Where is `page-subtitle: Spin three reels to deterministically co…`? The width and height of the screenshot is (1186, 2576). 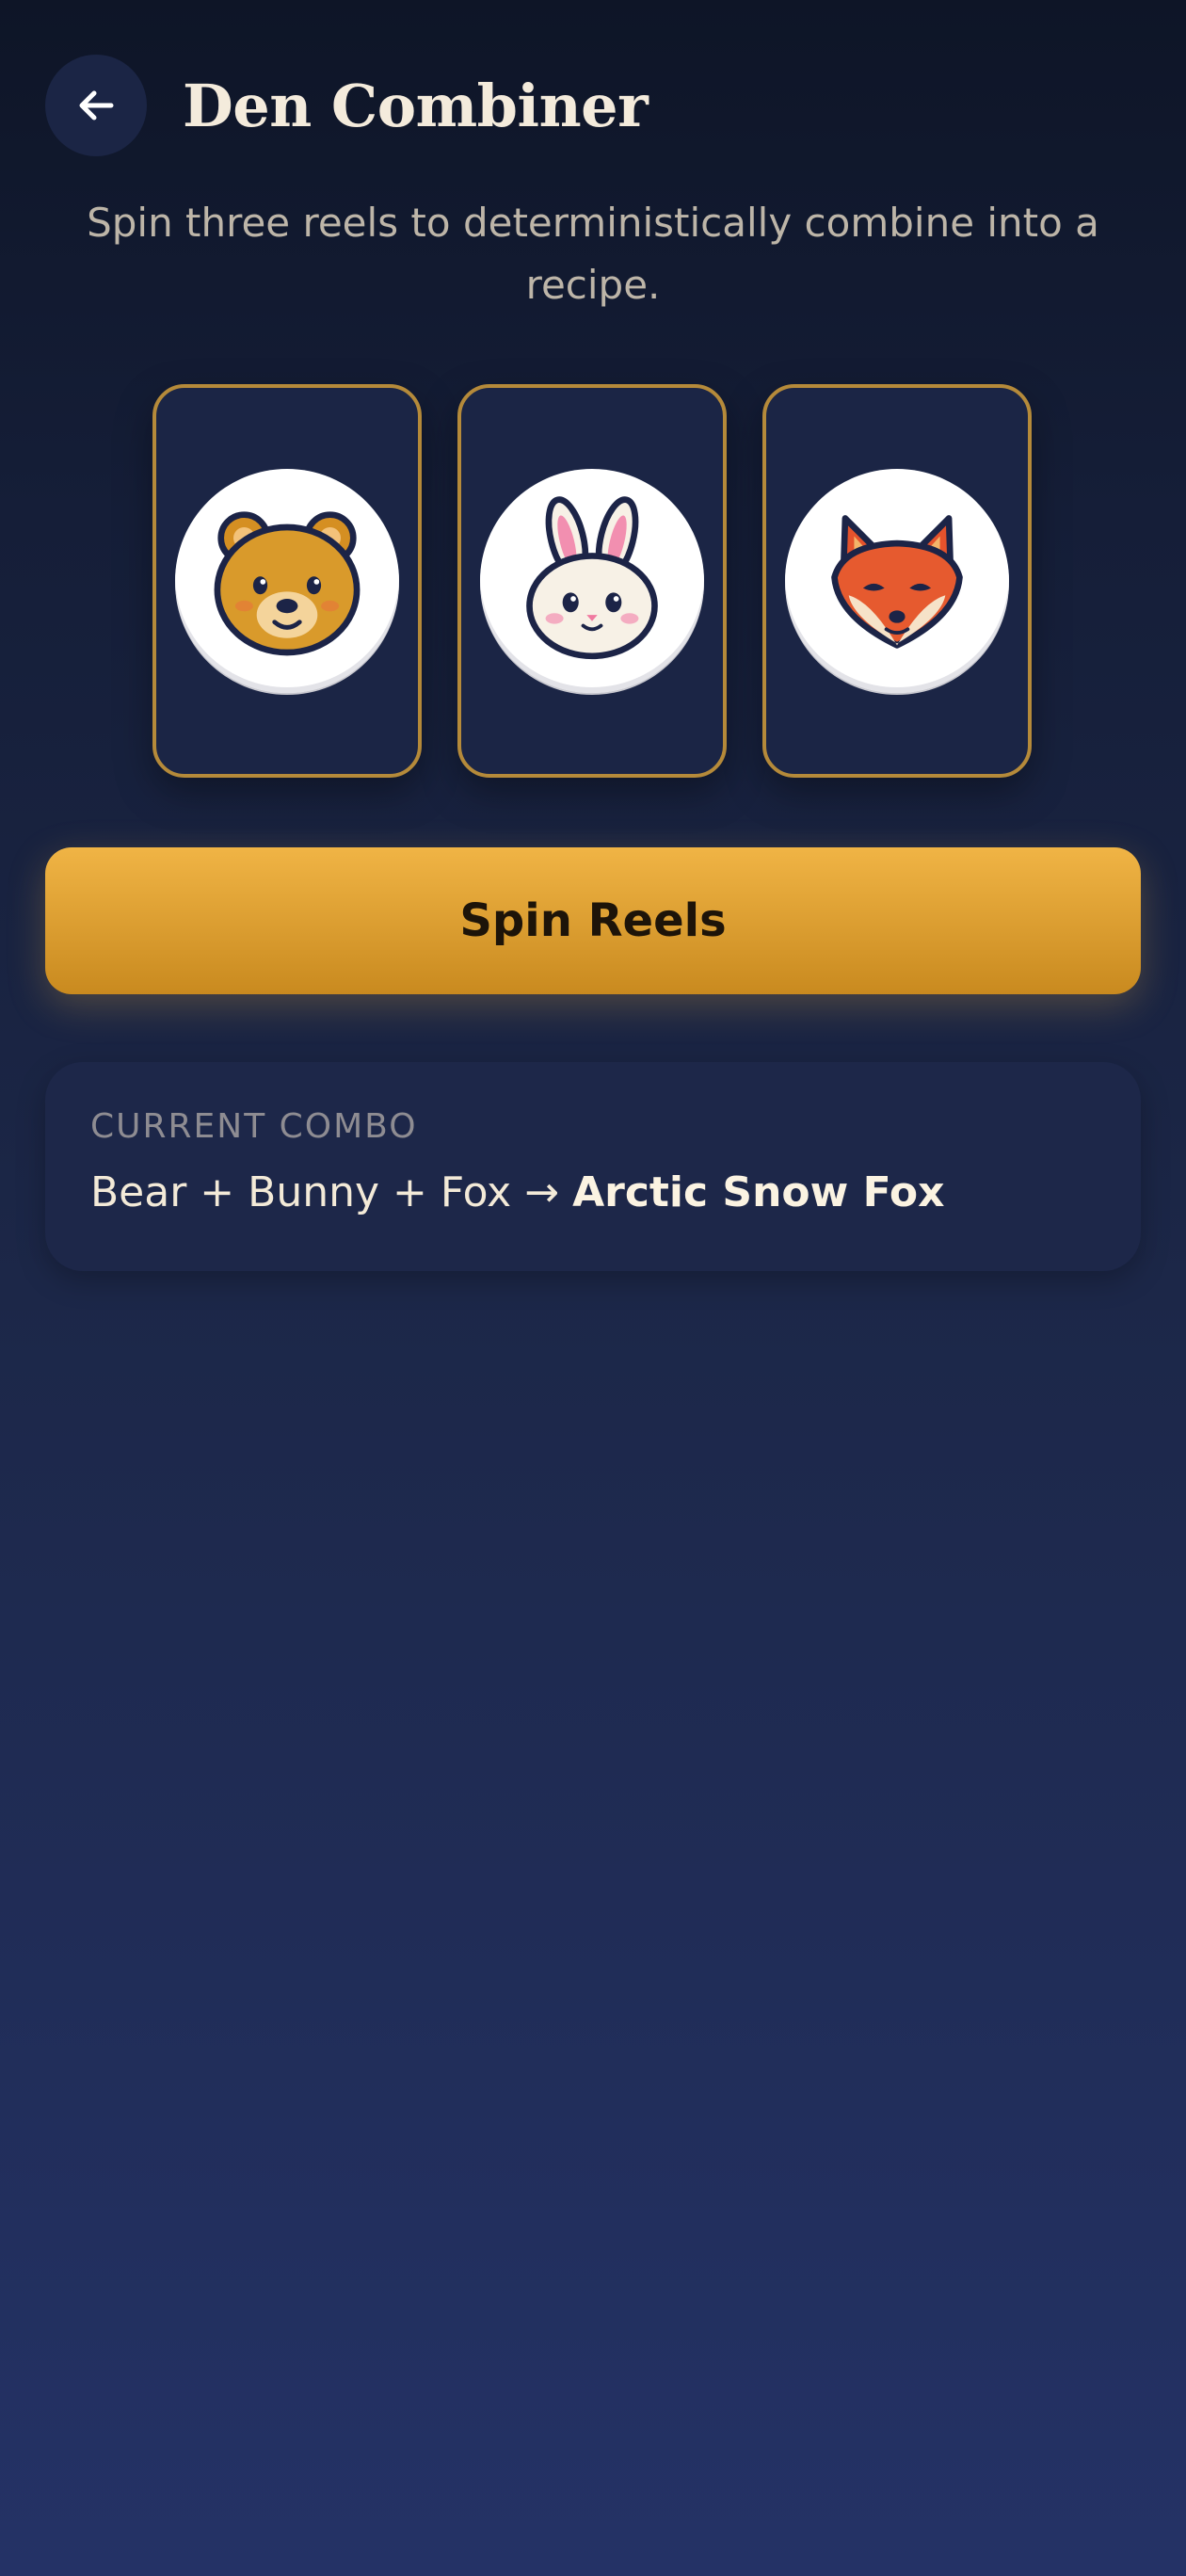
page-subtitle: Spin three reels to deterministically co… is located at coordinates (593, 254).